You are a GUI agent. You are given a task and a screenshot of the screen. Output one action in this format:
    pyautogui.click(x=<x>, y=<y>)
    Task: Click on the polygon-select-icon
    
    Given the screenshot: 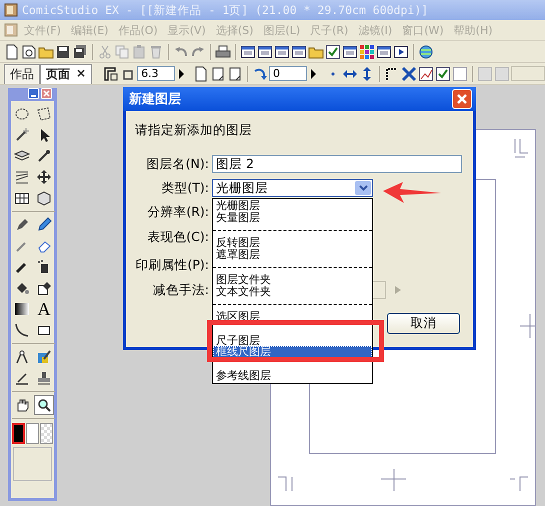 What is the action you would take?
    pyautogui.click(x=44, y=114)
    